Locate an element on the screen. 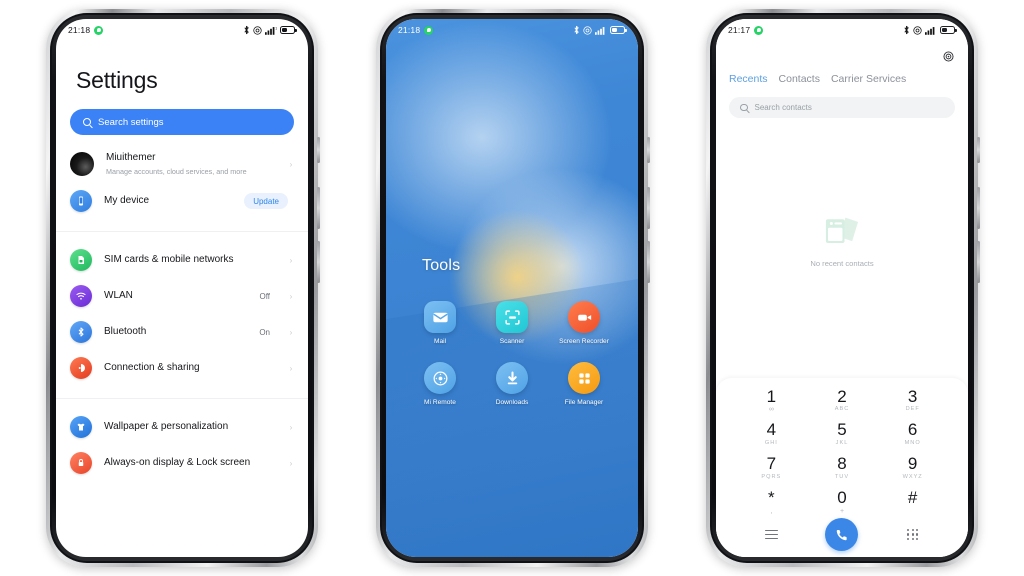 This screenshot has width=1024, height=576. sidebar-item-connection-sharing: Connection & sharing › is located at coordinates (182, 368).